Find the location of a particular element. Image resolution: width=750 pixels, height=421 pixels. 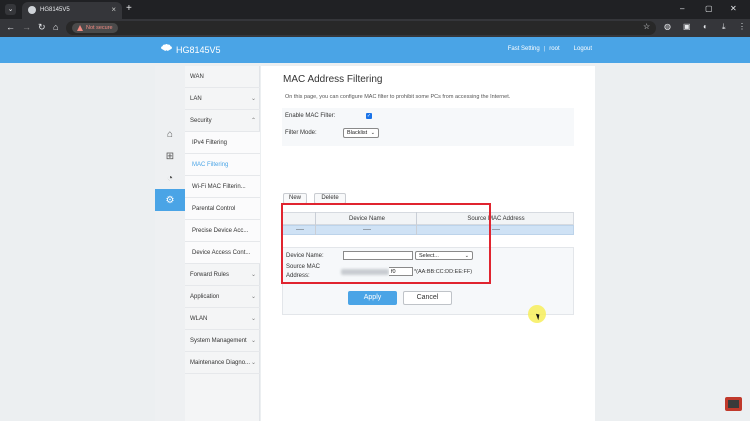

filter-mode-label: Filter Mode: is located at coordinates (301, 133).